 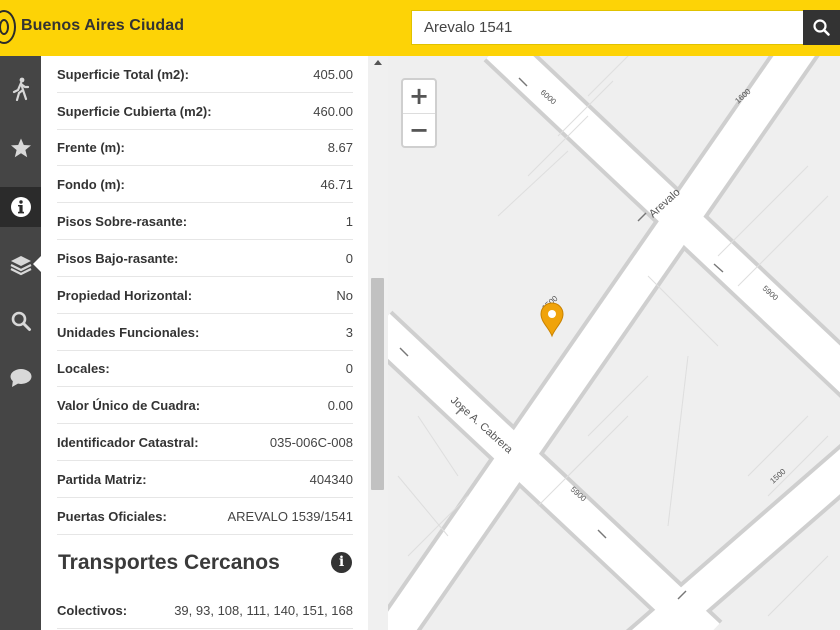 I want to click on zoom-in-button: +, so click(x=419, y=97).